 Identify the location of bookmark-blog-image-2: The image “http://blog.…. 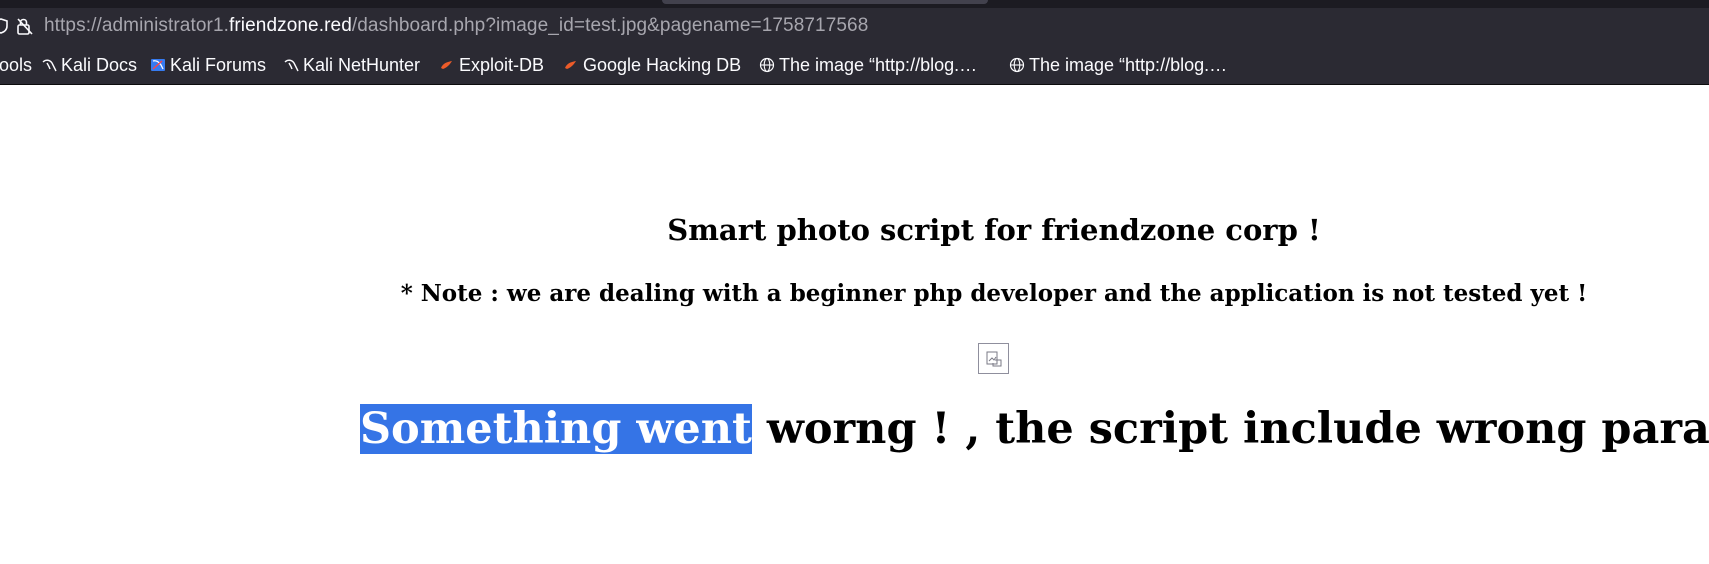
(1118, 65).